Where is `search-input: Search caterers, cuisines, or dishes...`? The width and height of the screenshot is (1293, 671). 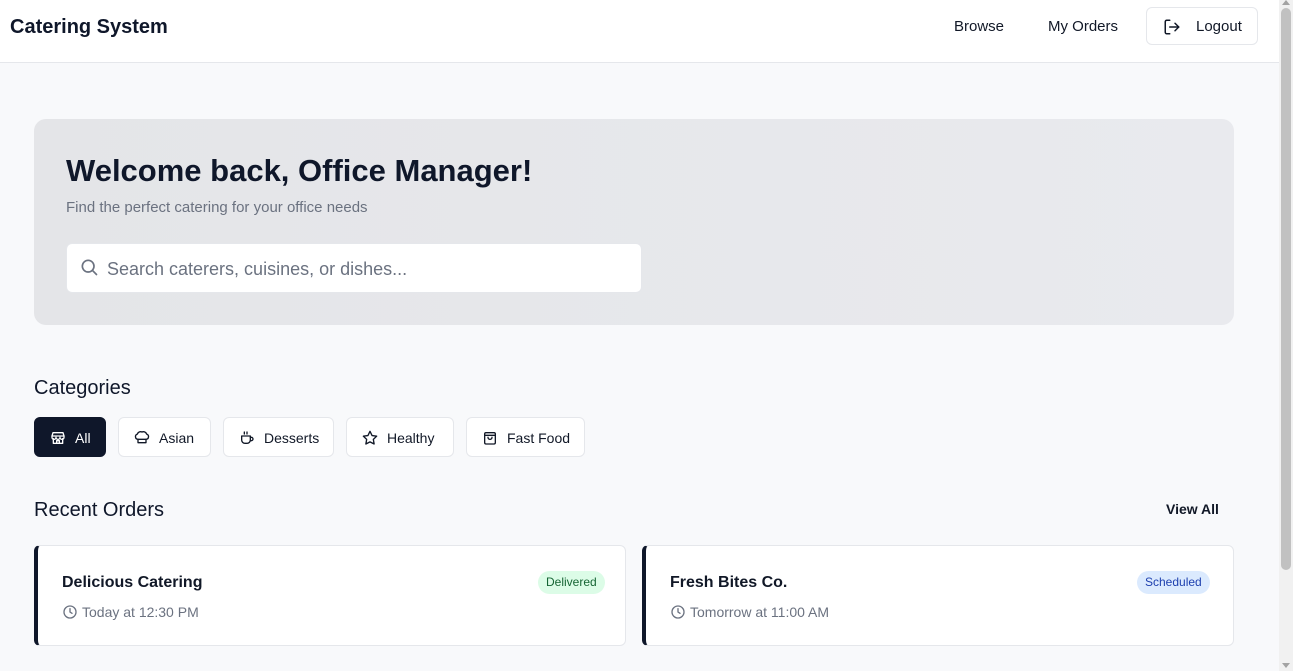 search-input: Search caterers, cuisines, or dishes... is located at coordinates (354, 268).